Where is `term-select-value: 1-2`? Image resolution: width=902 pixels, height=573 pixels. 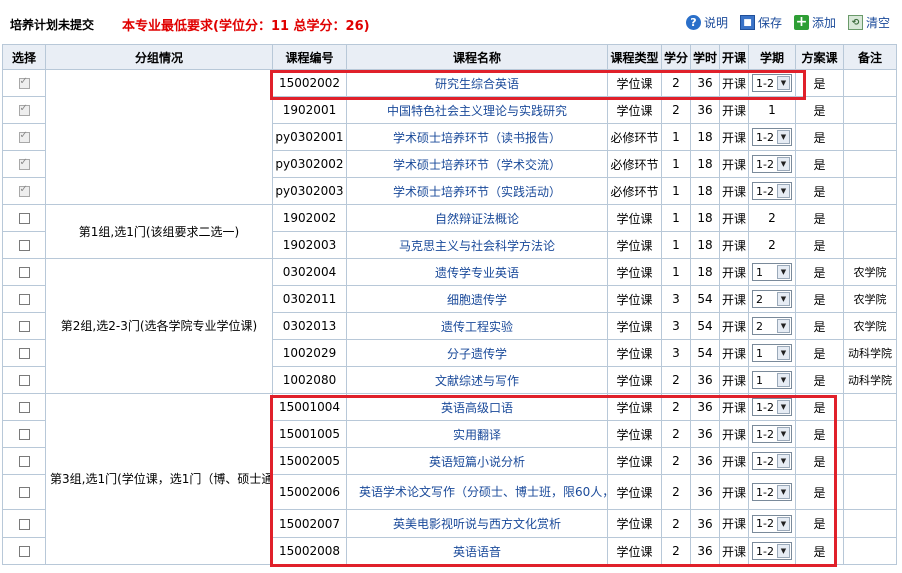
term-select-value: 1-2 is located at coordinates (765, 137).